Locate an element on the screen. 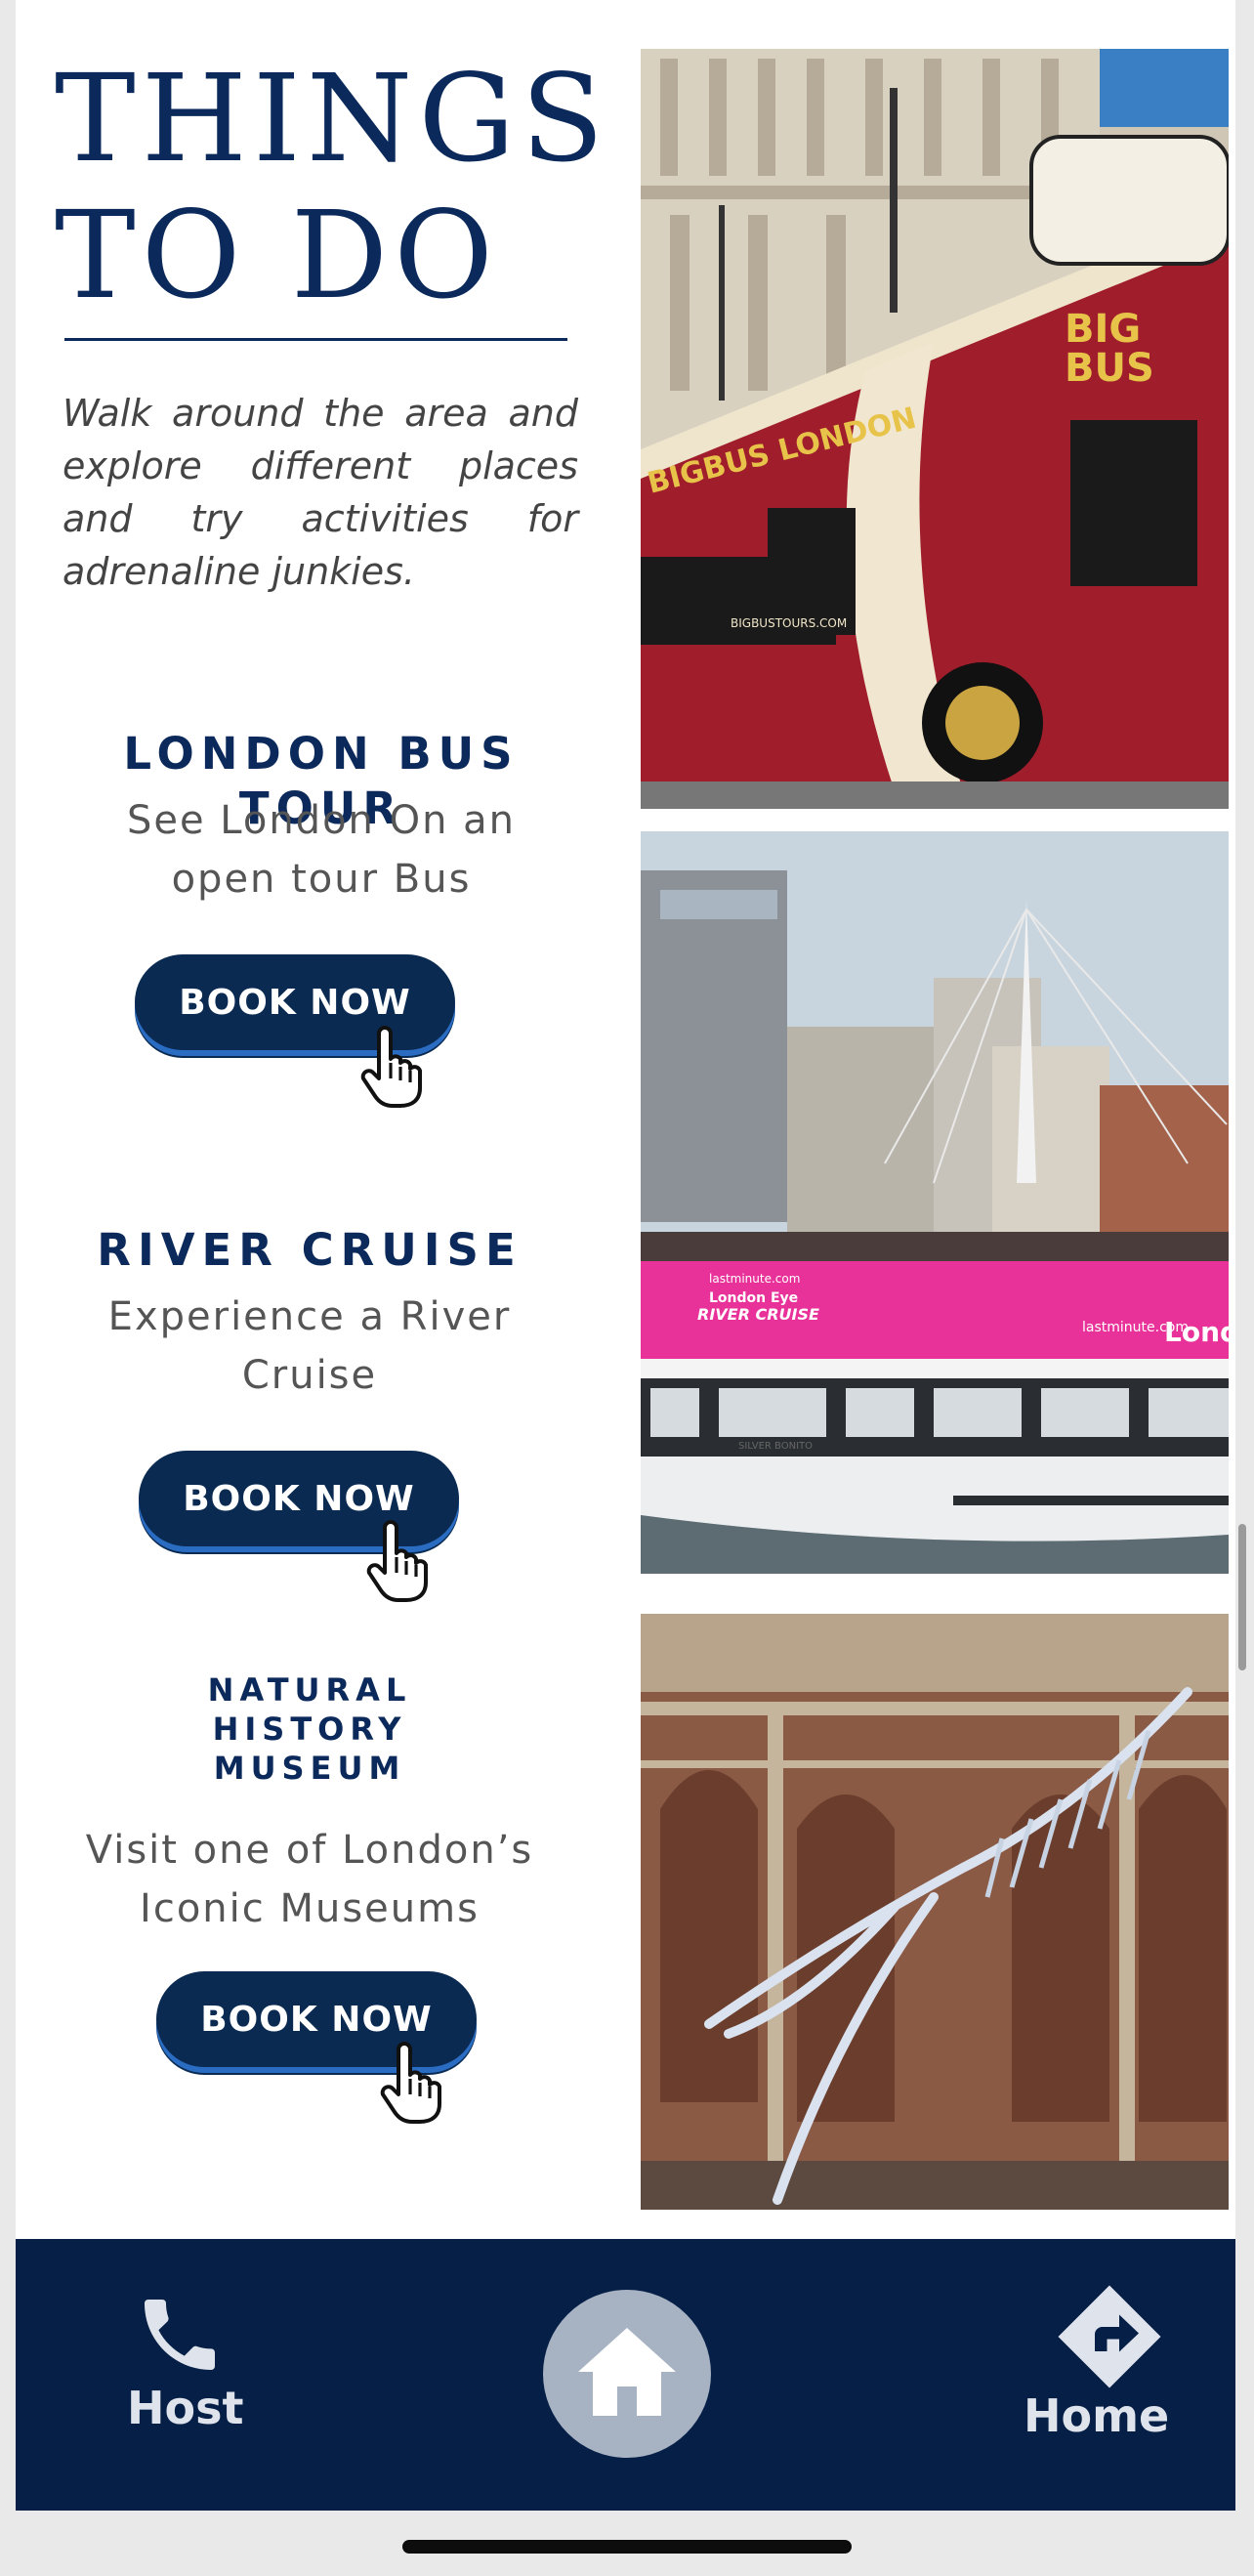  title-line: MUSEUM is located at coordinates (309, 1768).